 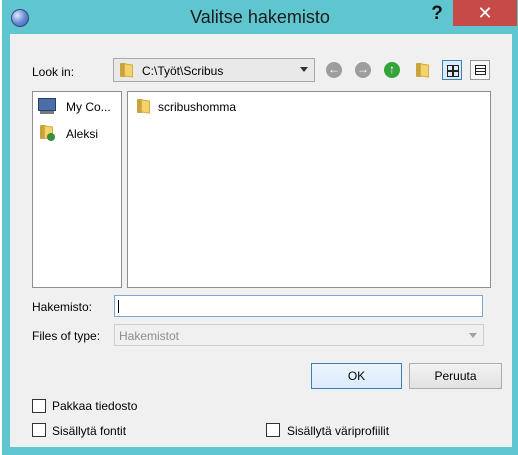 I want to click on directory-label: Hakemisto:, so click(x=62, y=307).